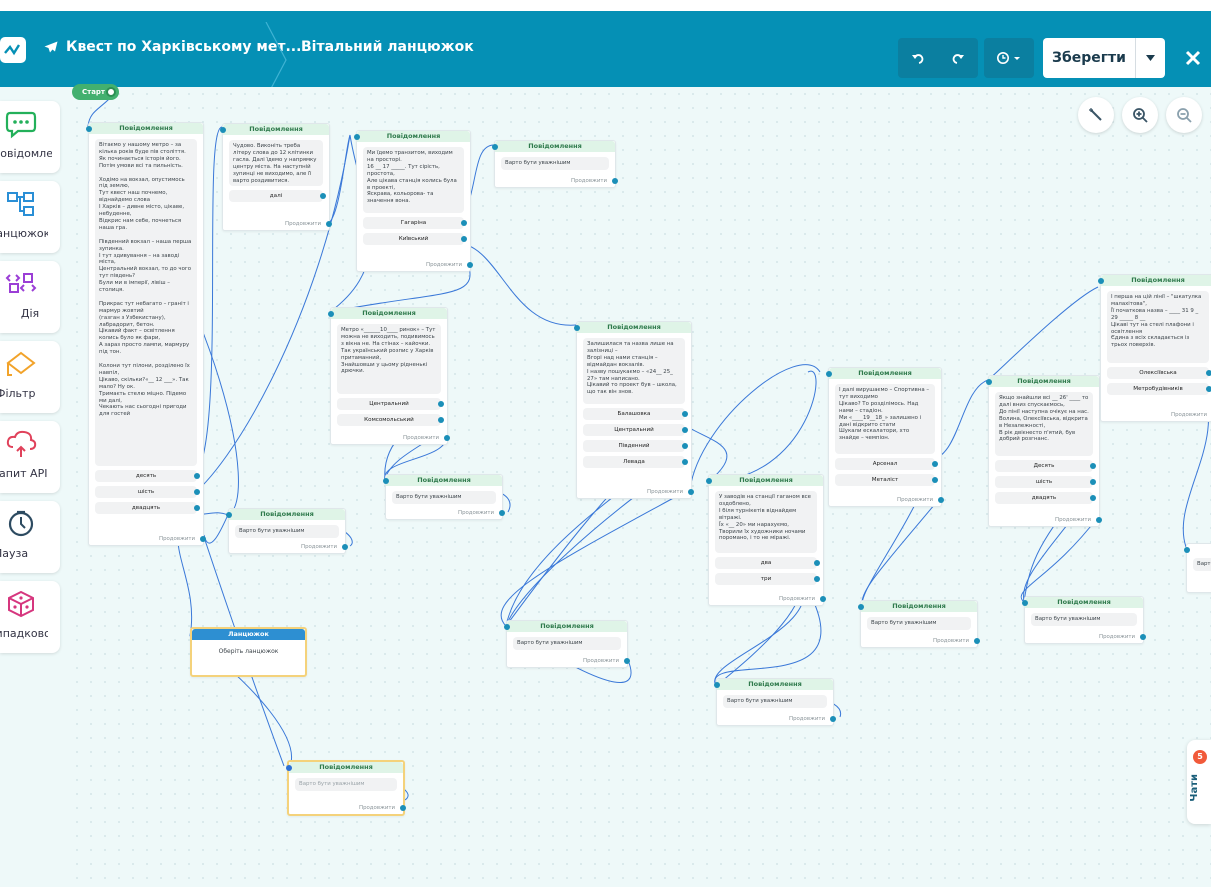 The image size is (1211, 887). What do you see at coordinates (30, 297) in the screenshot?
I see `tool-action: Дія` at bounding box center [30, 297].